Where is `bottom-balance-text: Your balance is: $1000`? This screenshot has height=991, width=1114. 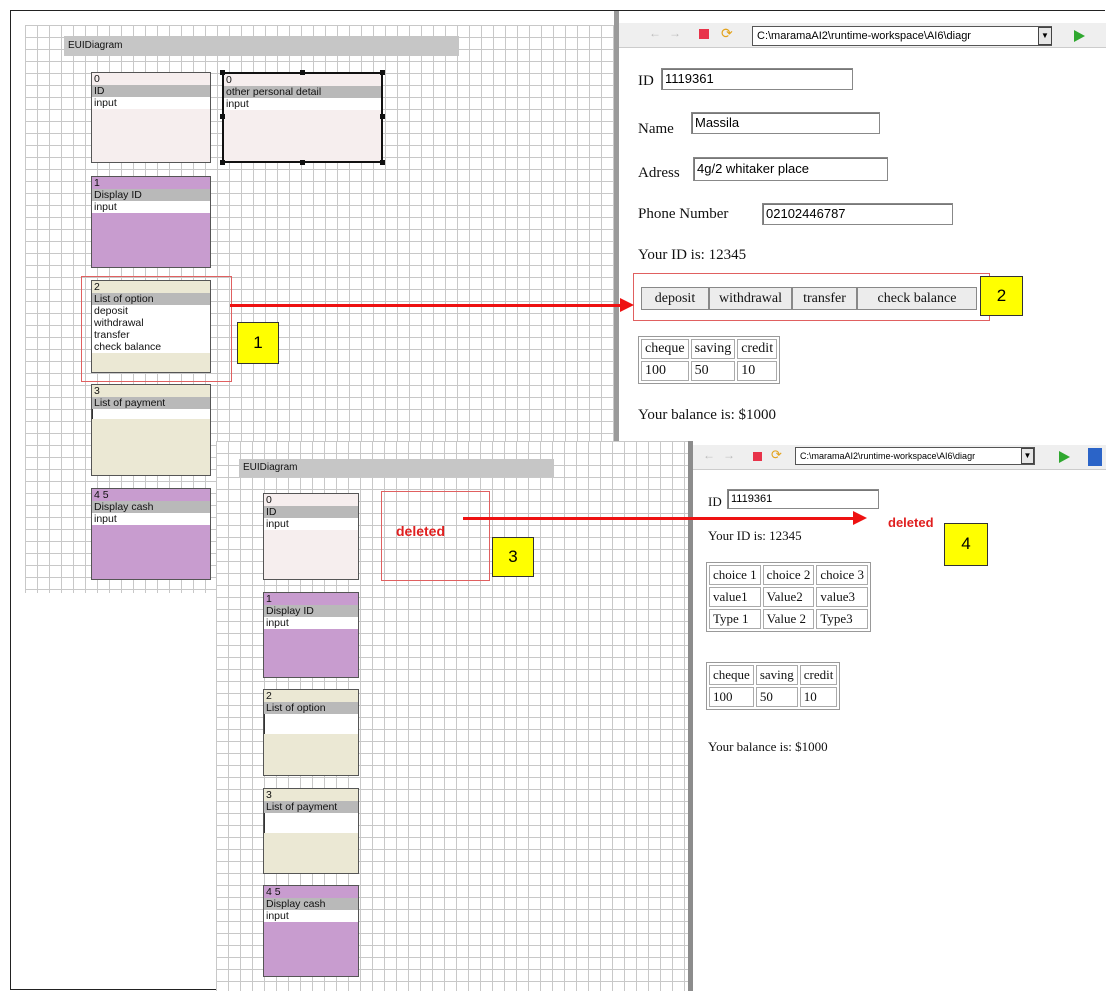 bottom-balance-text: Your balance is: $1000 is located at coordinates (768, 746).